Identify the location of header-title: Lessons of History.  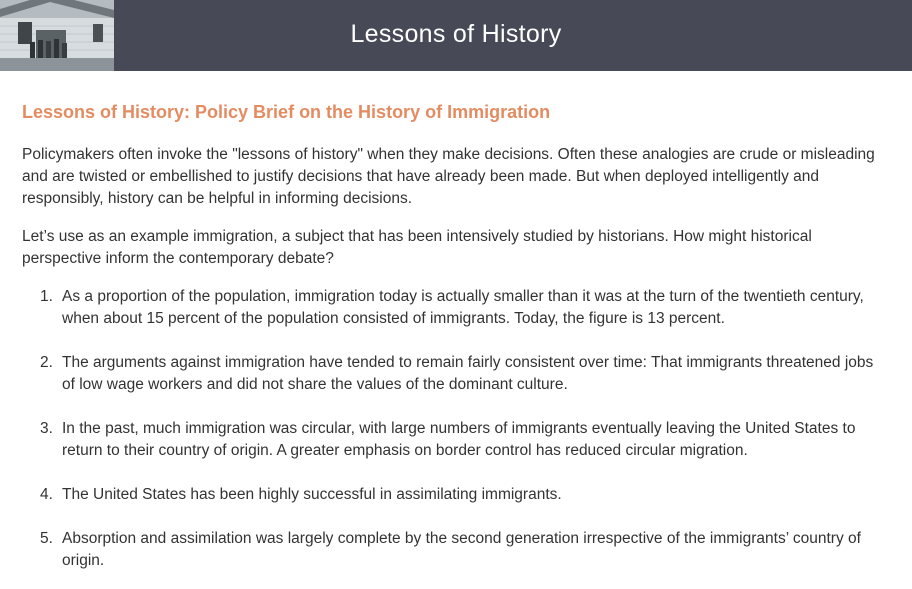
(456, 34).